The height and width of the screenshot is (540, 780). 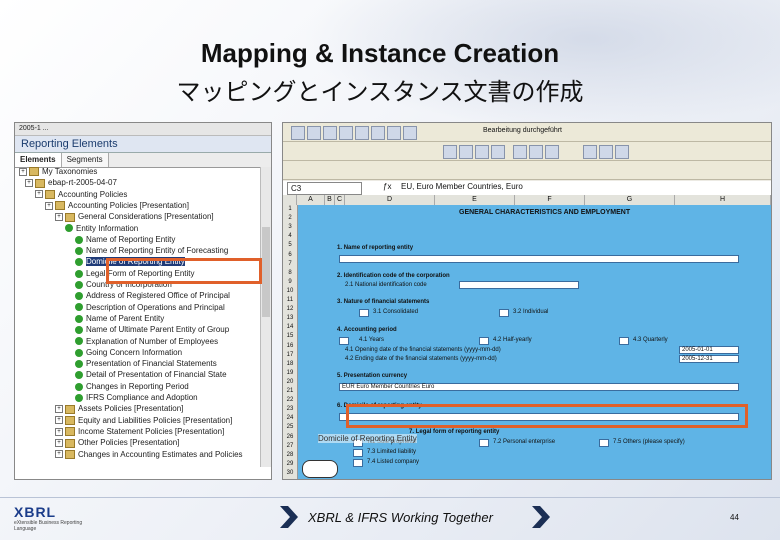 I want to click on tree-item: Name of Parent Entity, so click(x=119, y=319).